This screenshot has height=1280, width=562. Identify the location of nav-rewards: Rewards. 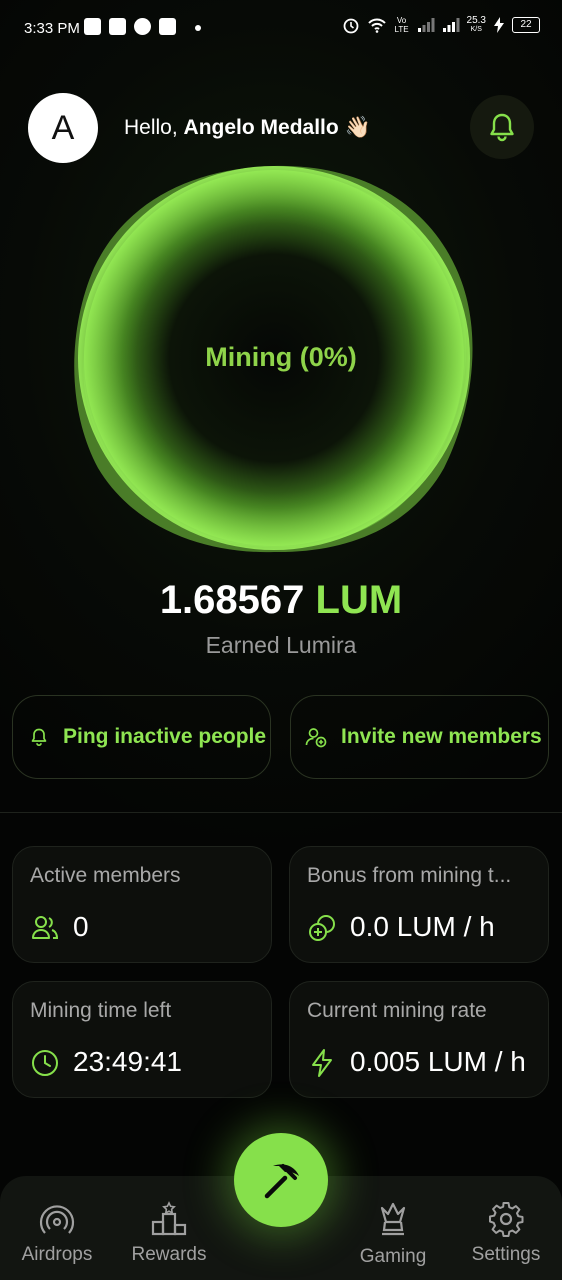
(169, 1228).